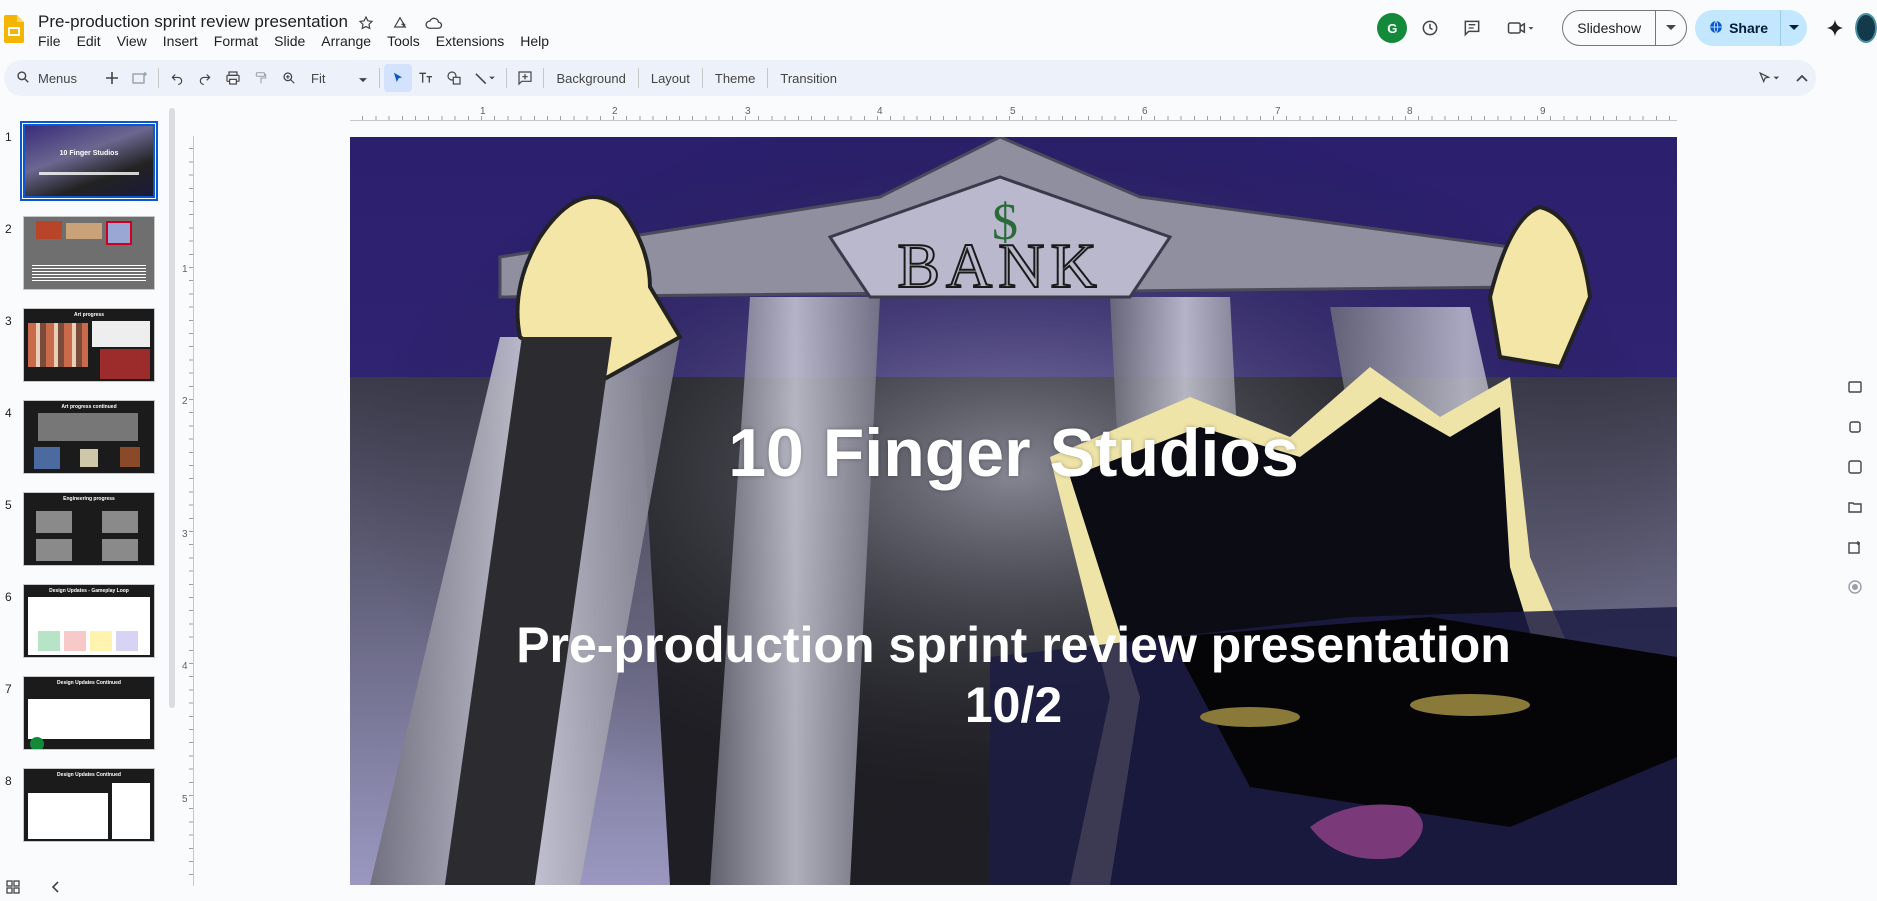 This screenshot has height=901, width=1877. What do you see at coordinates (473, 41) in the screenshot?
I see `menu-extensions: Extensions` at bounding box center [473, 41].